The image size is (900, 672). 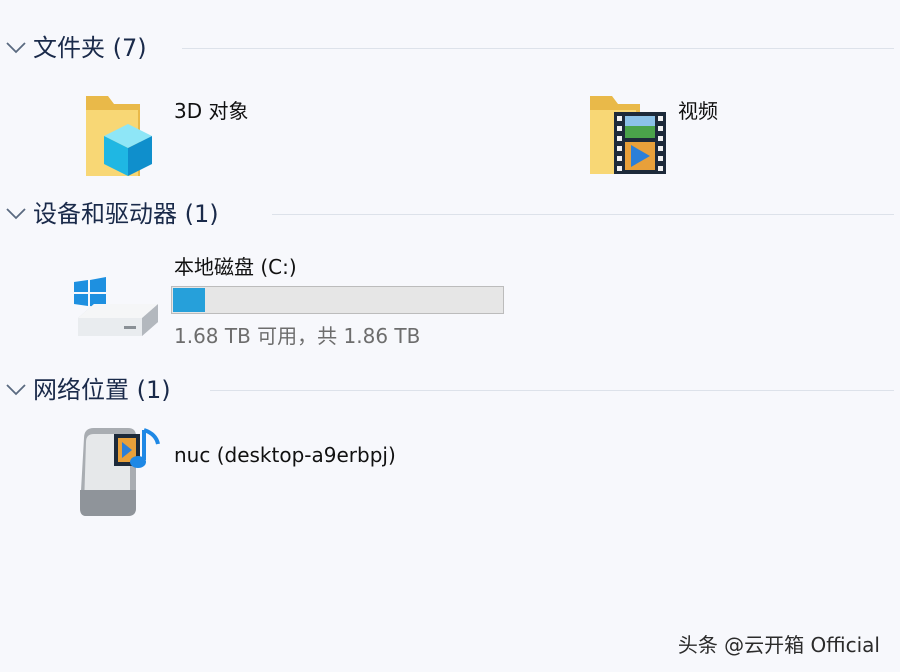 What do you see at coordinates (262, 470) in the screenshot?
I see `network-location-nuc: nuc (desktop-a9erbpj)` at bounding box center [262, 470].